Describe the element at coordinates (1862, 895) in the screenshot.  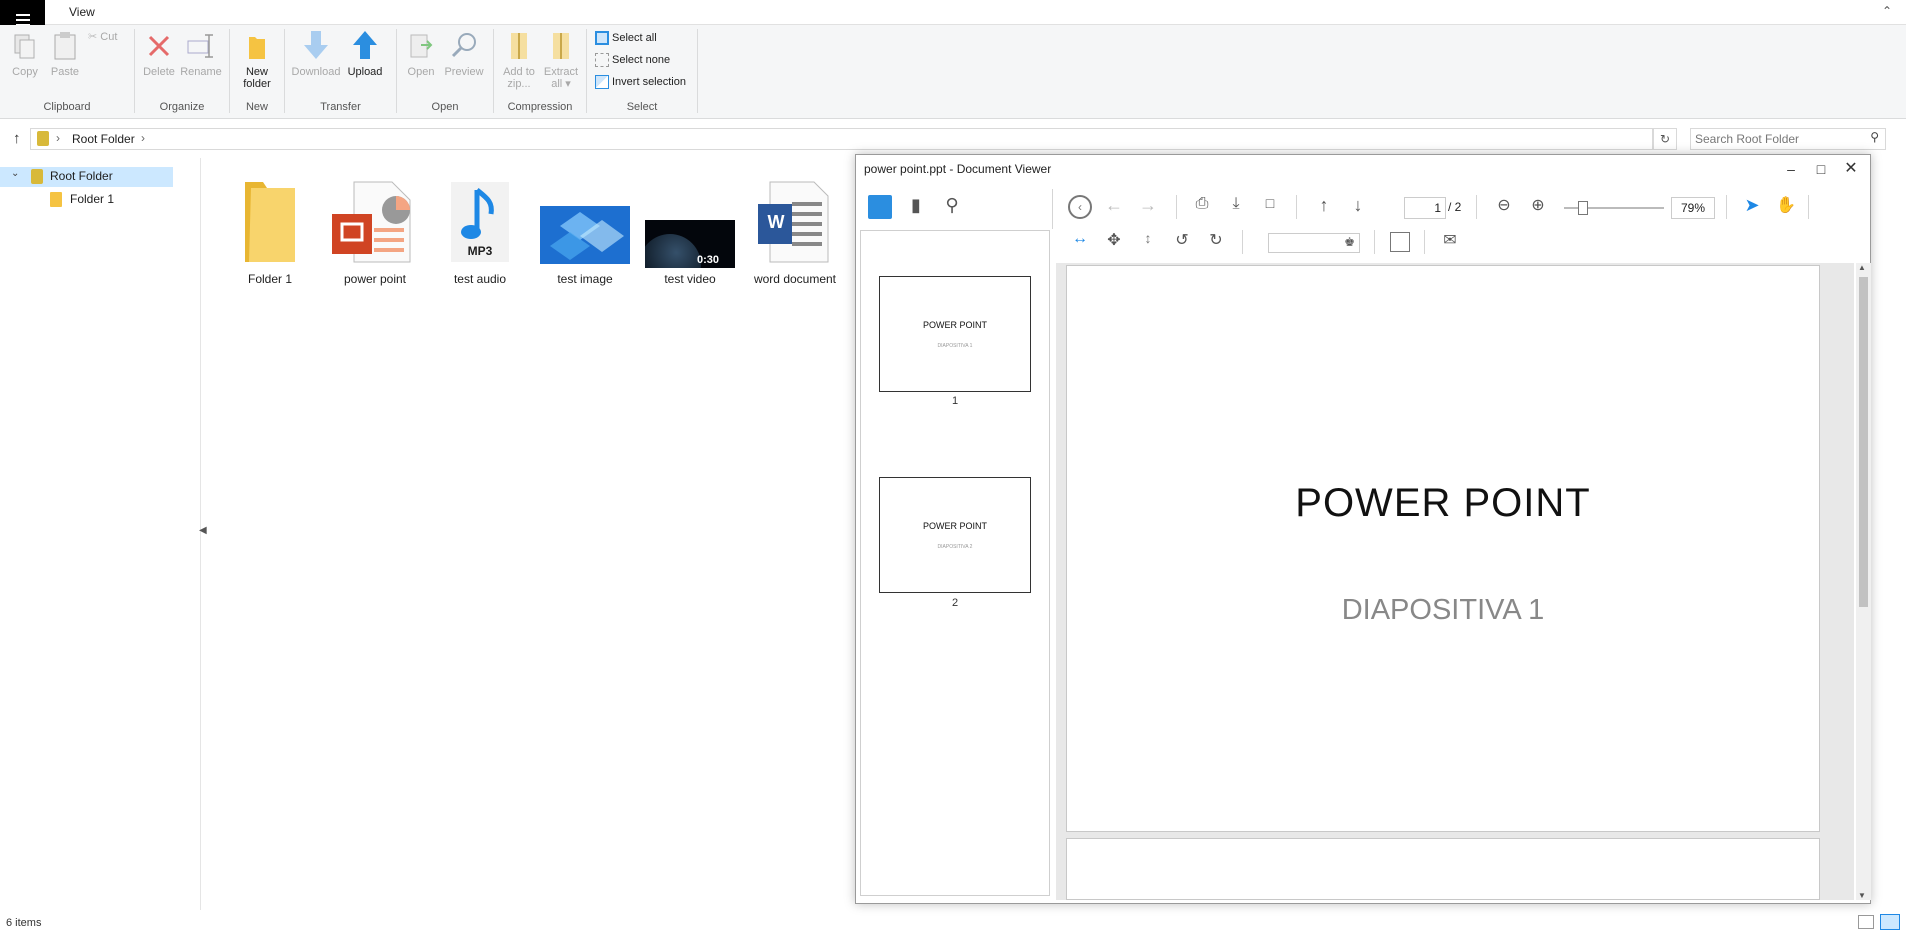
I see `scroll-down-icon: ▼` at that location.